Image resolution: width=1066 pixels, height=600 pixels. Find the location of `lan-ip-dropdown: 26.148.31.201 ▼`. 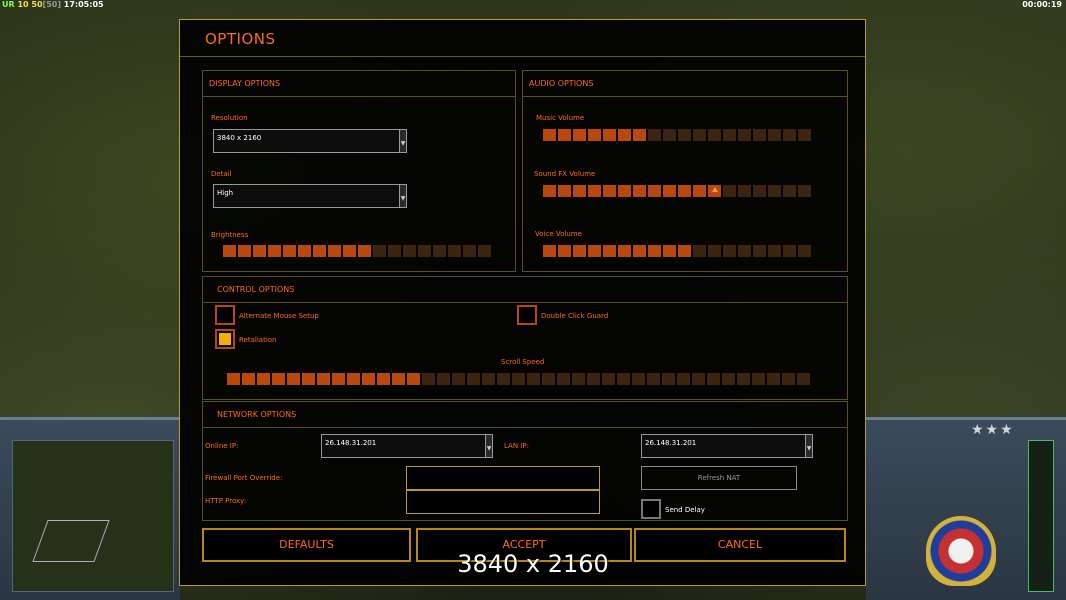

lan-ip-dropdown: 26.148.31.201 ▼ is located at coordinates (727, 446).